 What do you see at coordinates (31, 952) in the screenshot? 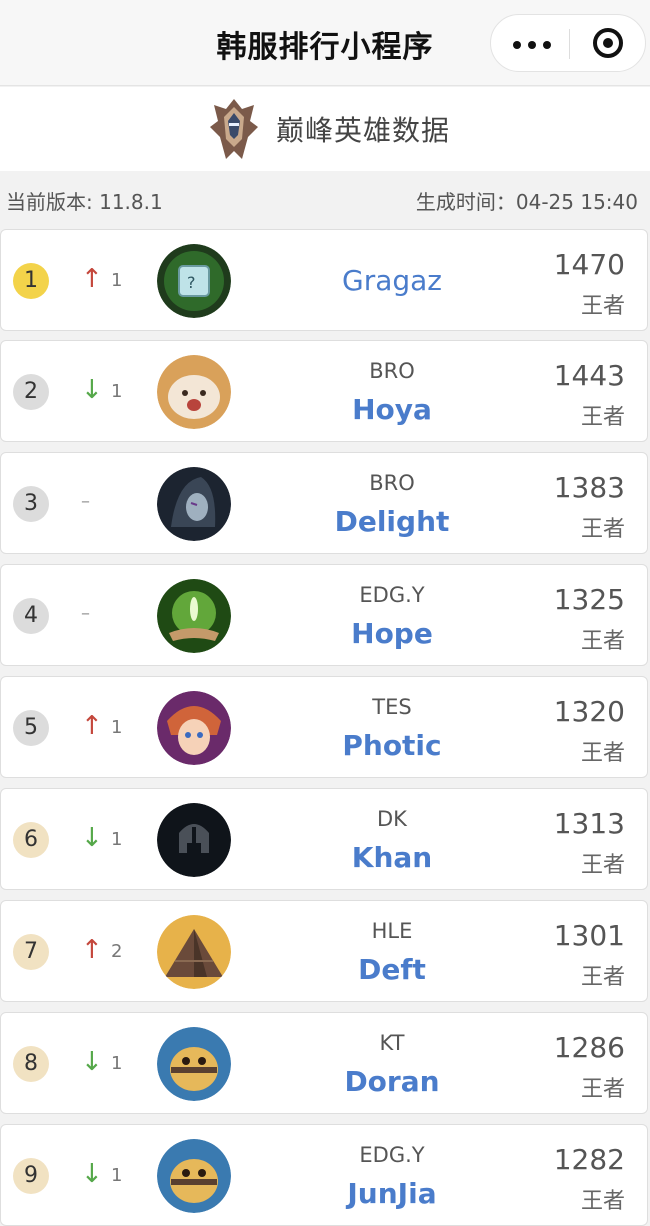
I see `rank-badge: 7` at bounding box center [31, 952].